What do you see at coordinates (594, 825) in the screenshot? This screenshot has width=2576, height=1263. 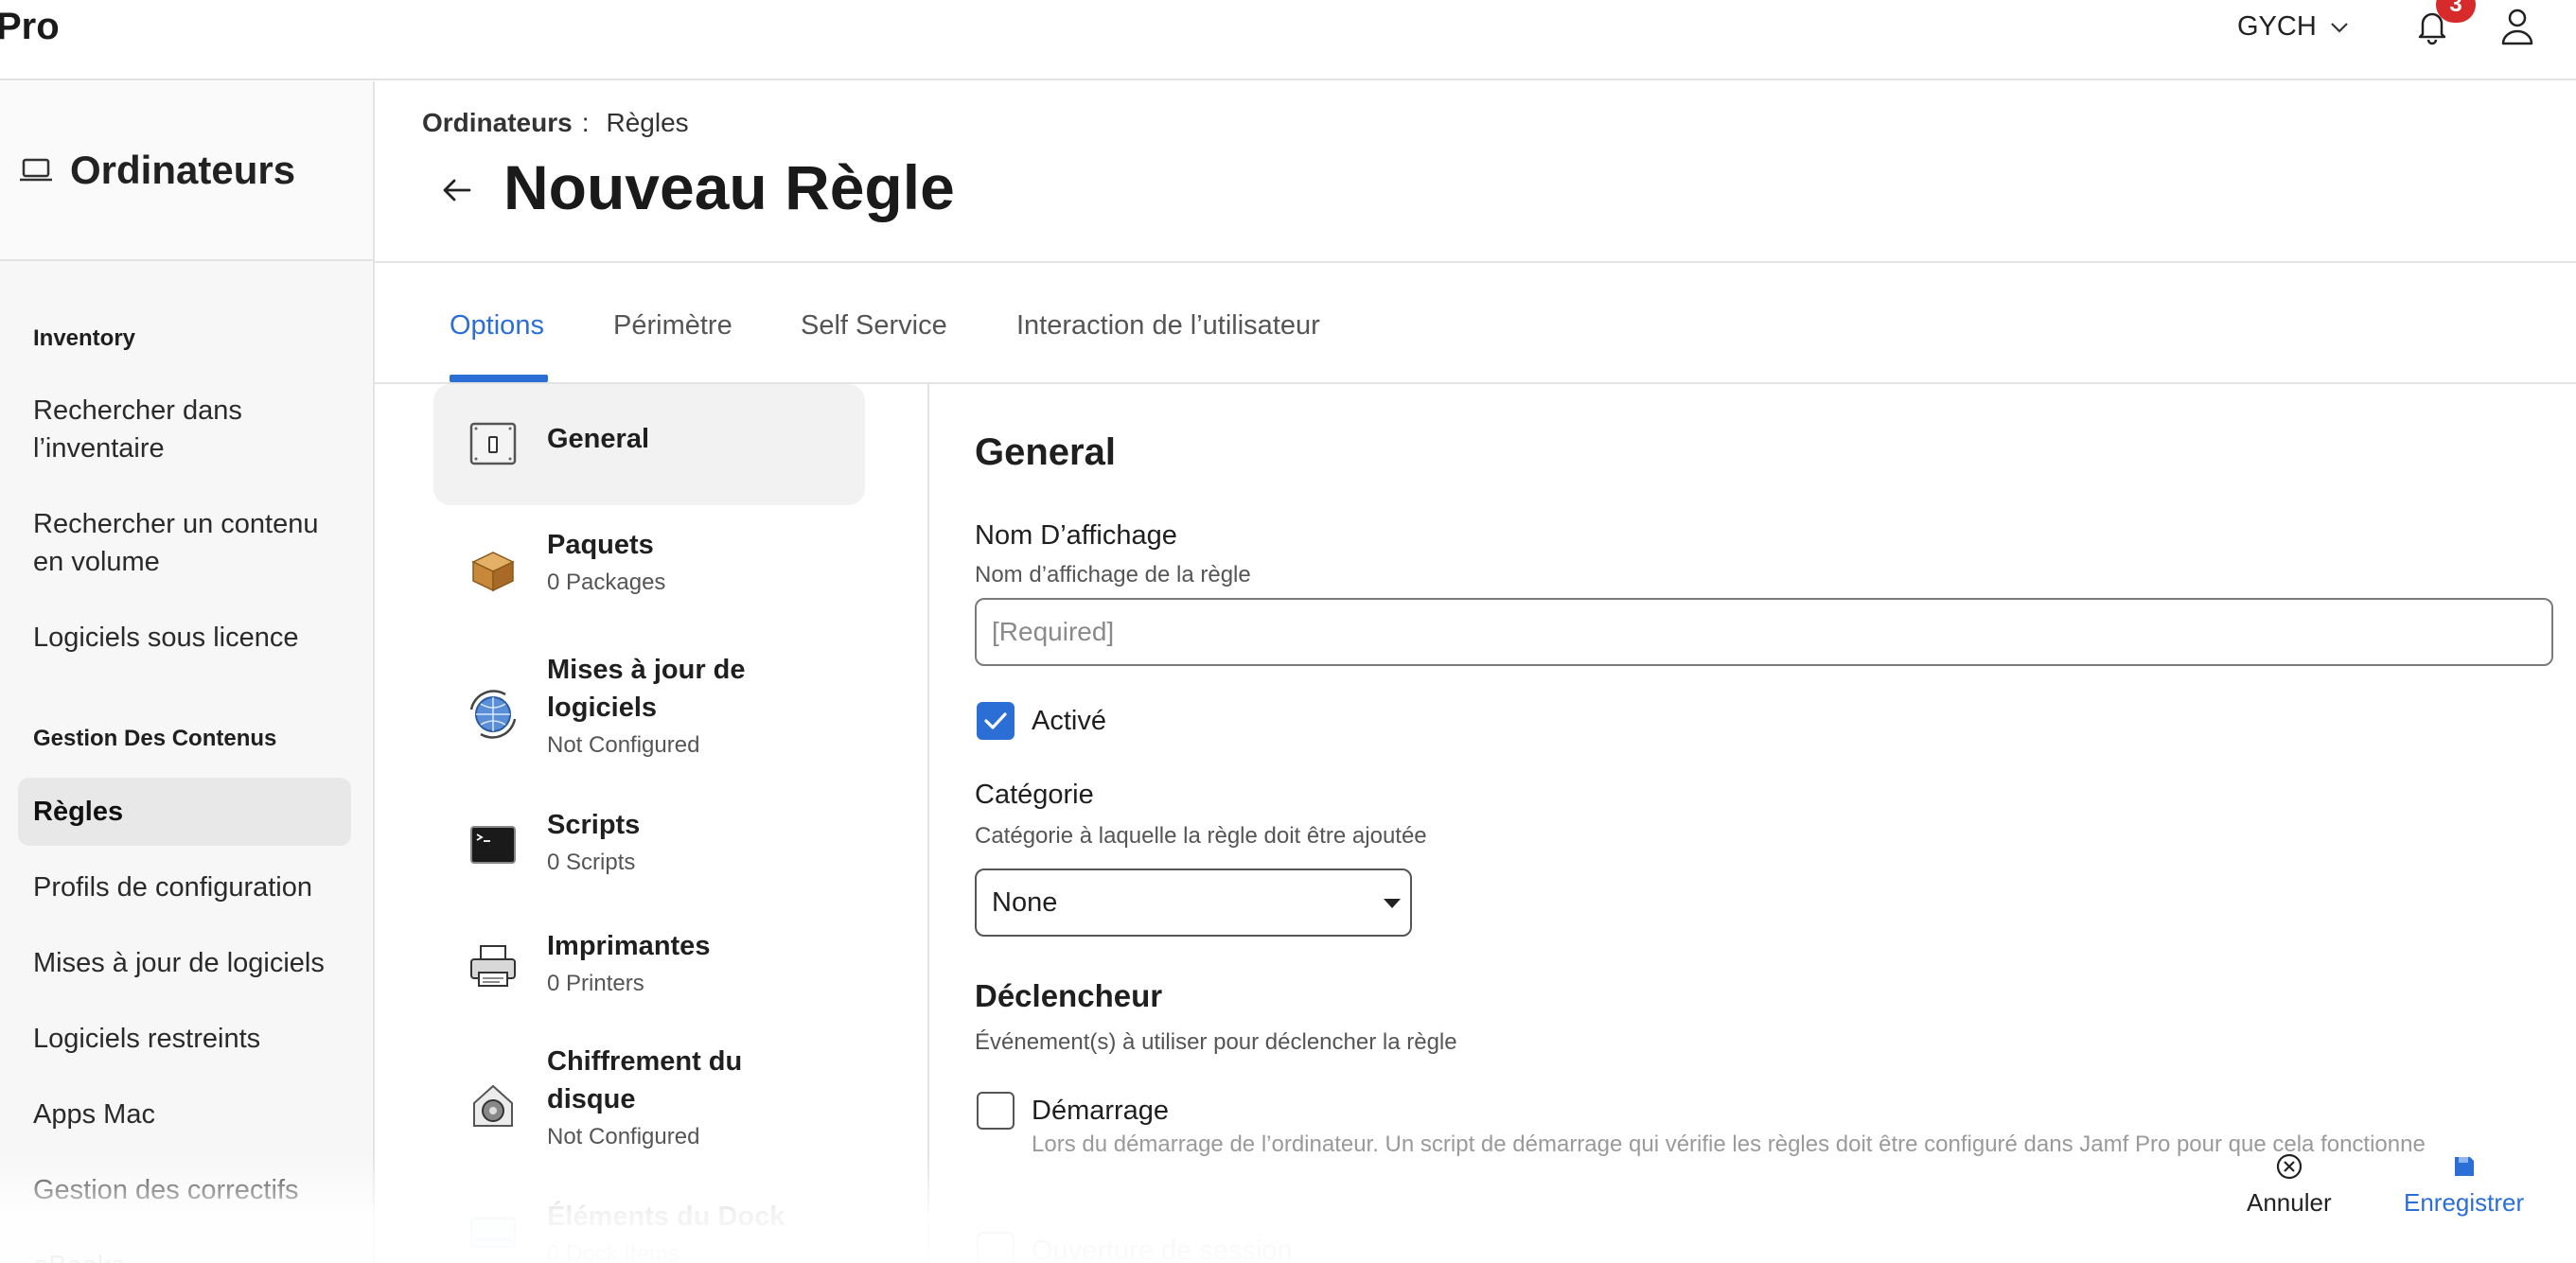 I see `payload-title: Scripts` at bounding box center [594, 825].